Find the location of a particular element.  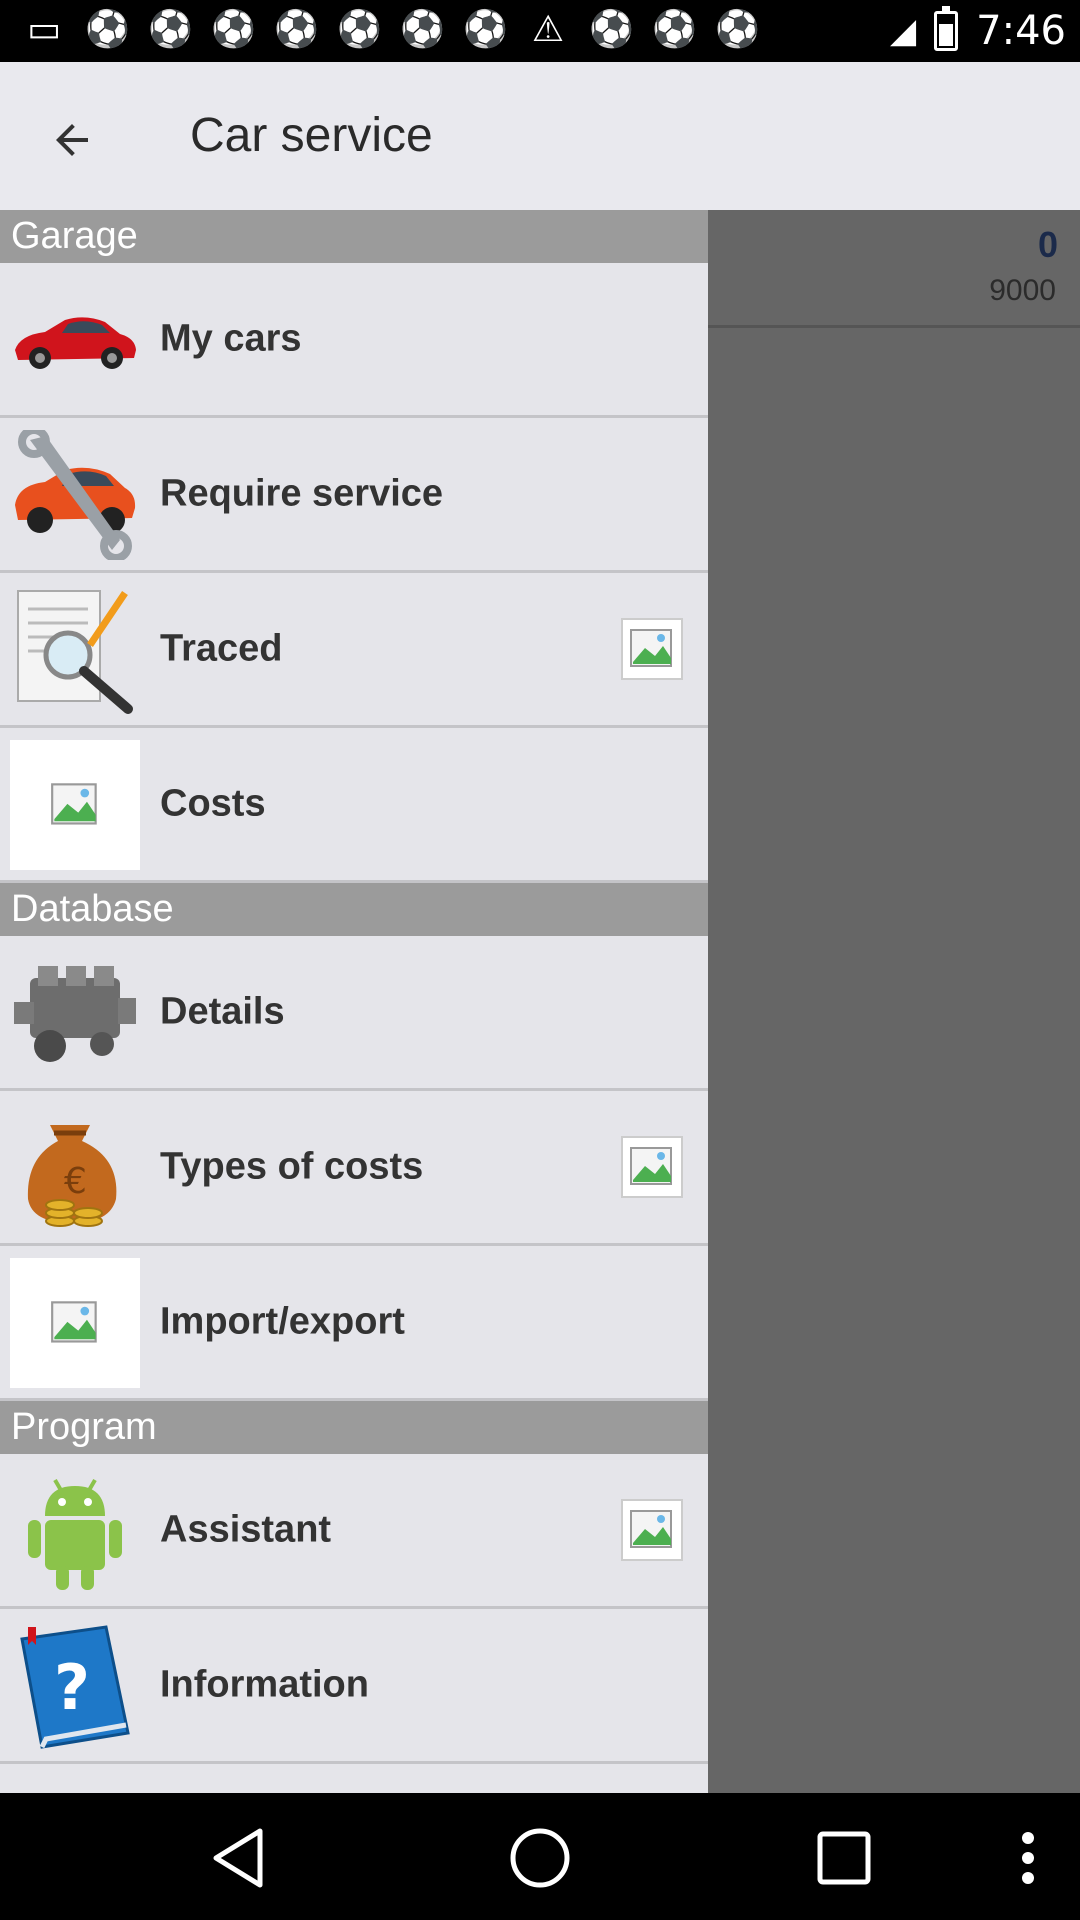

drawer-item-label: Information is located at coordinates (264, 1684).